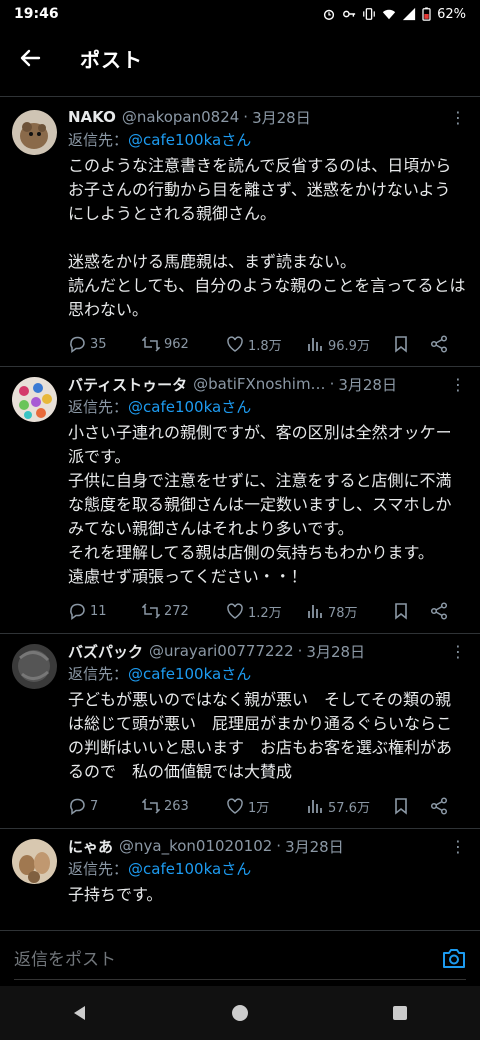  I want to click on reply-button: 35, so click(105, 344).